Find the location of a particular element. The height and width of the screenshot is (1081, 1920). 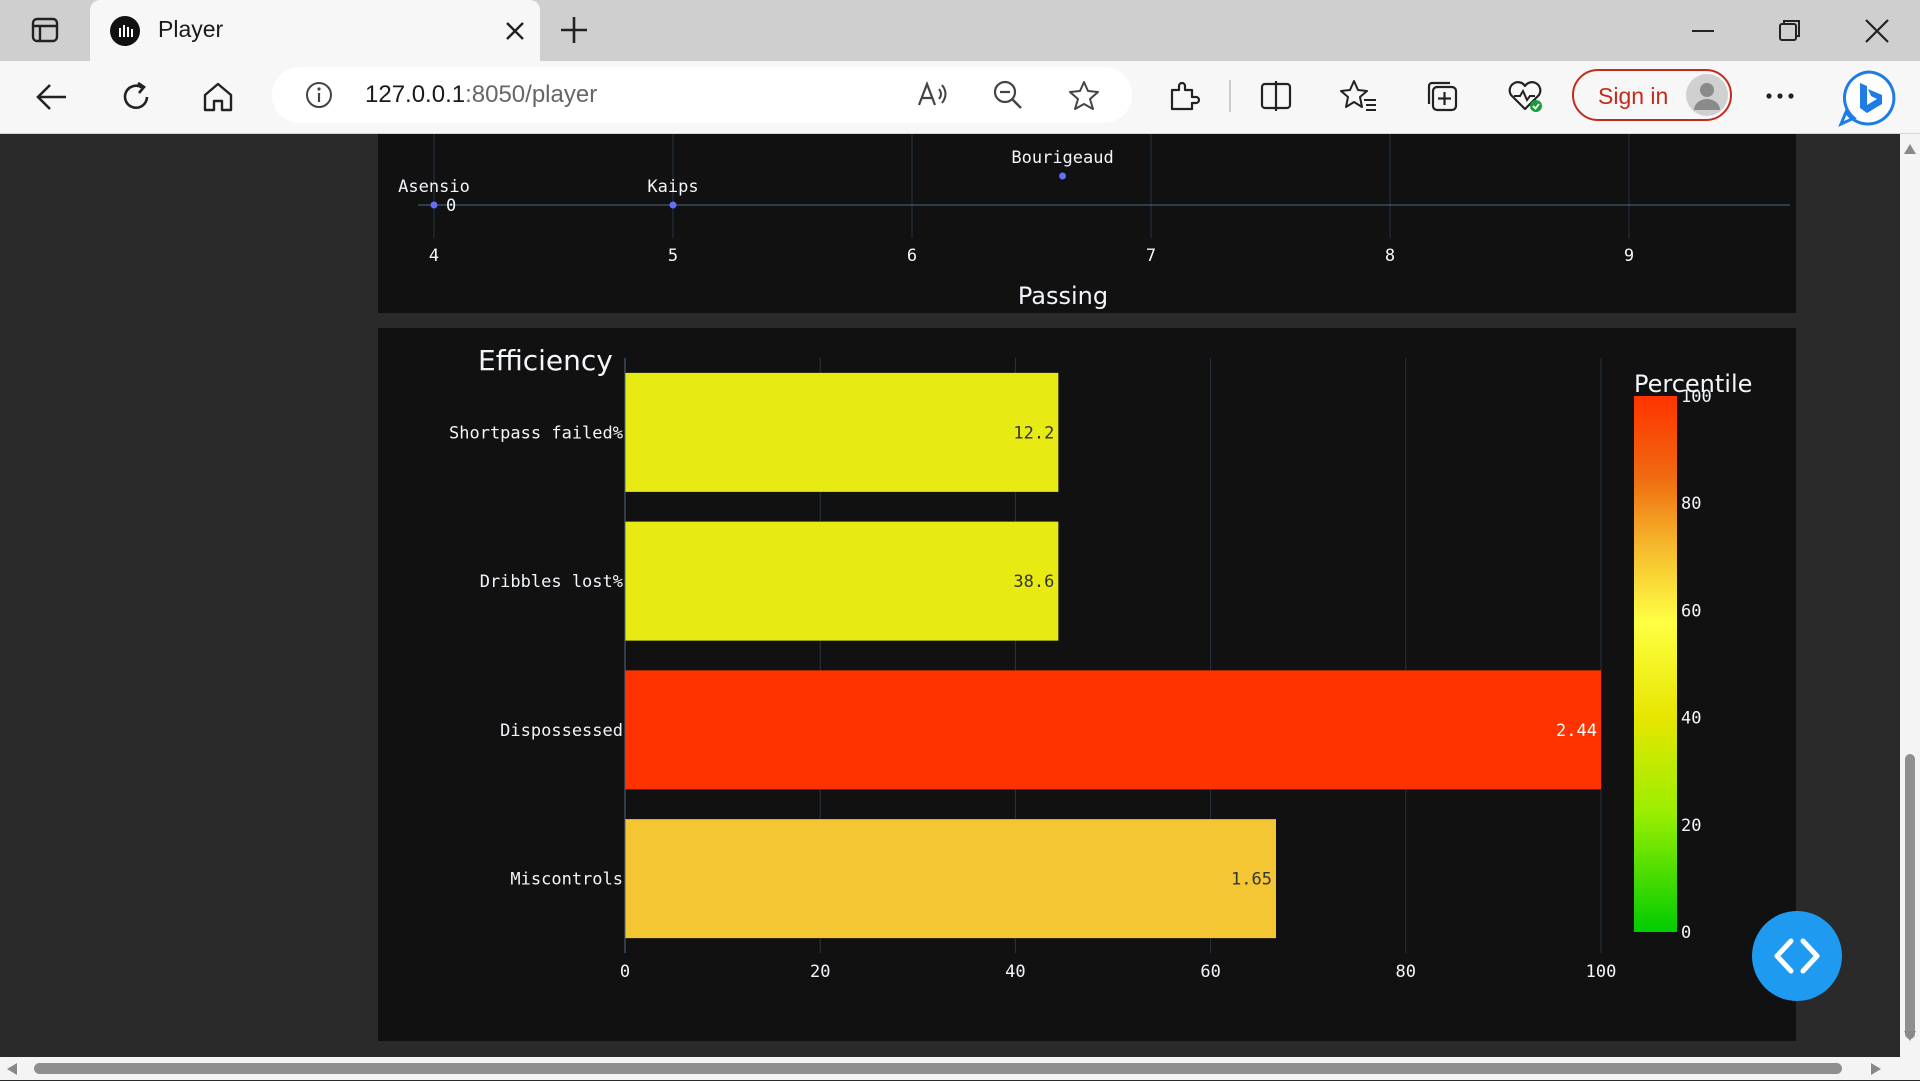

efficiency-x-tick-label: 40 is located at coordinates (1015, 972).